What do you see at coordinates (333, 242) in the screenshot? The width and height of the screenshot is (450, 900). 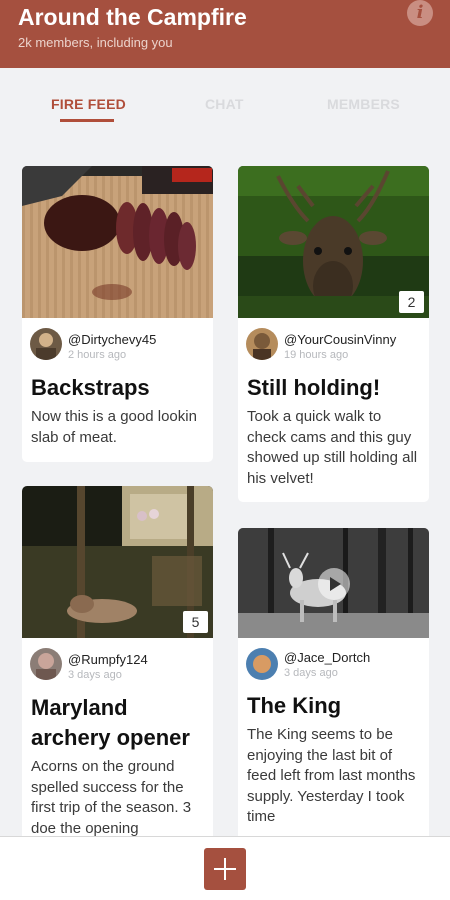 I see `post-photo: 2` at bounding box center [333, 242].